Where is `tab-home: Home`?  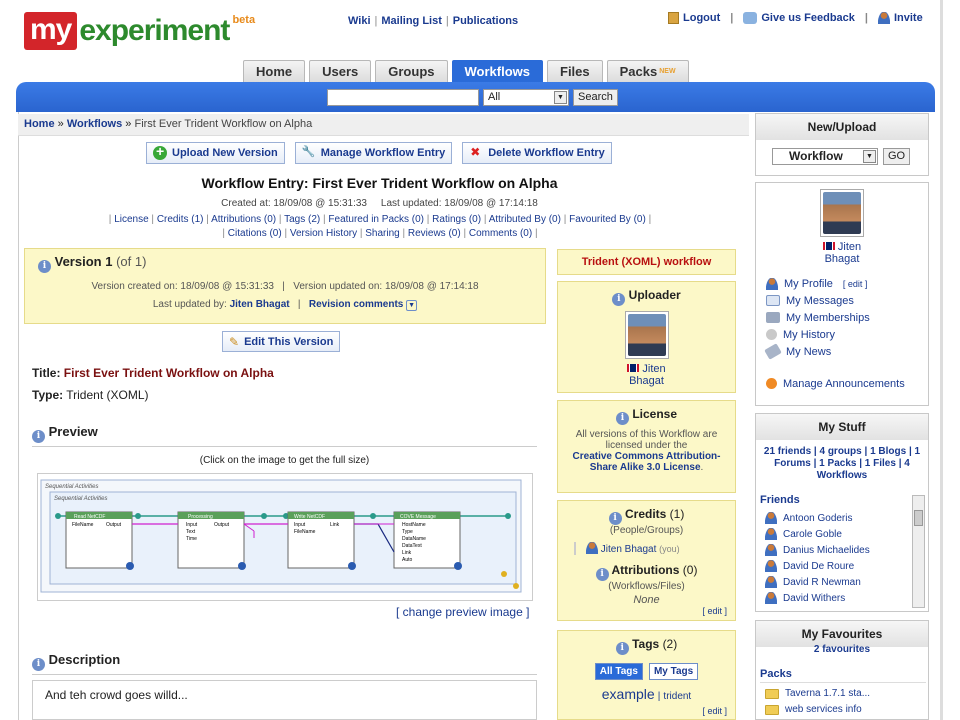
tab-home: Home is located at coordinates (274, 71).